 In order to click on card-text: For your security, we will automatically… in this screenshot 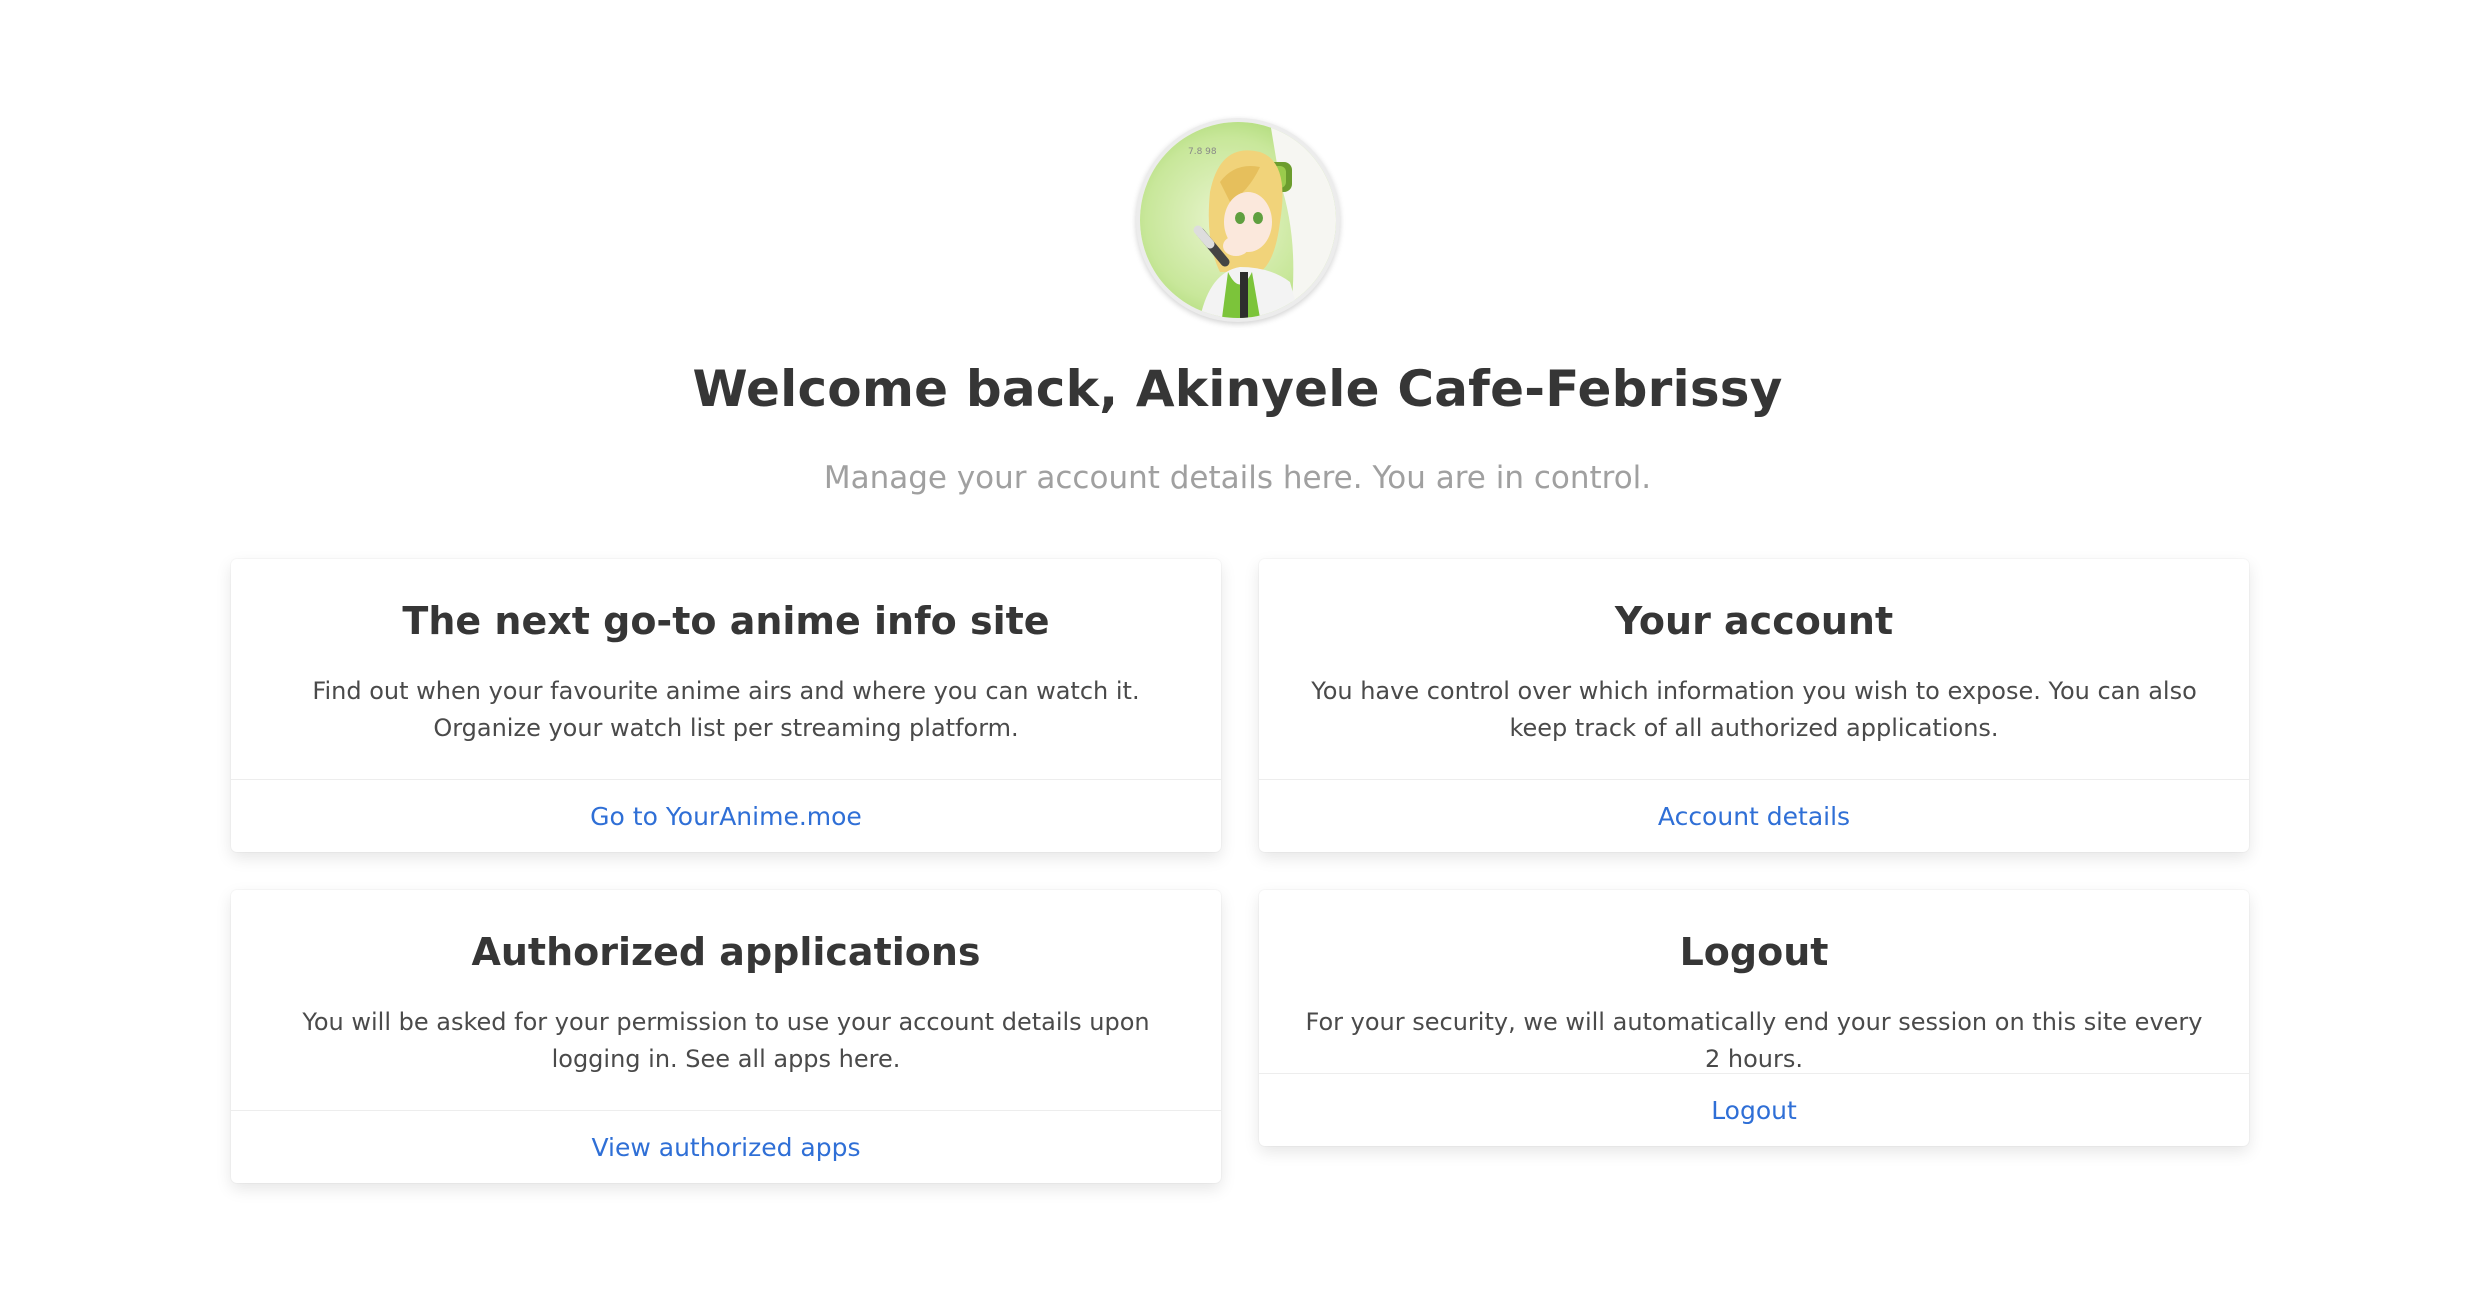, I will do `click(1754, 1040)`.